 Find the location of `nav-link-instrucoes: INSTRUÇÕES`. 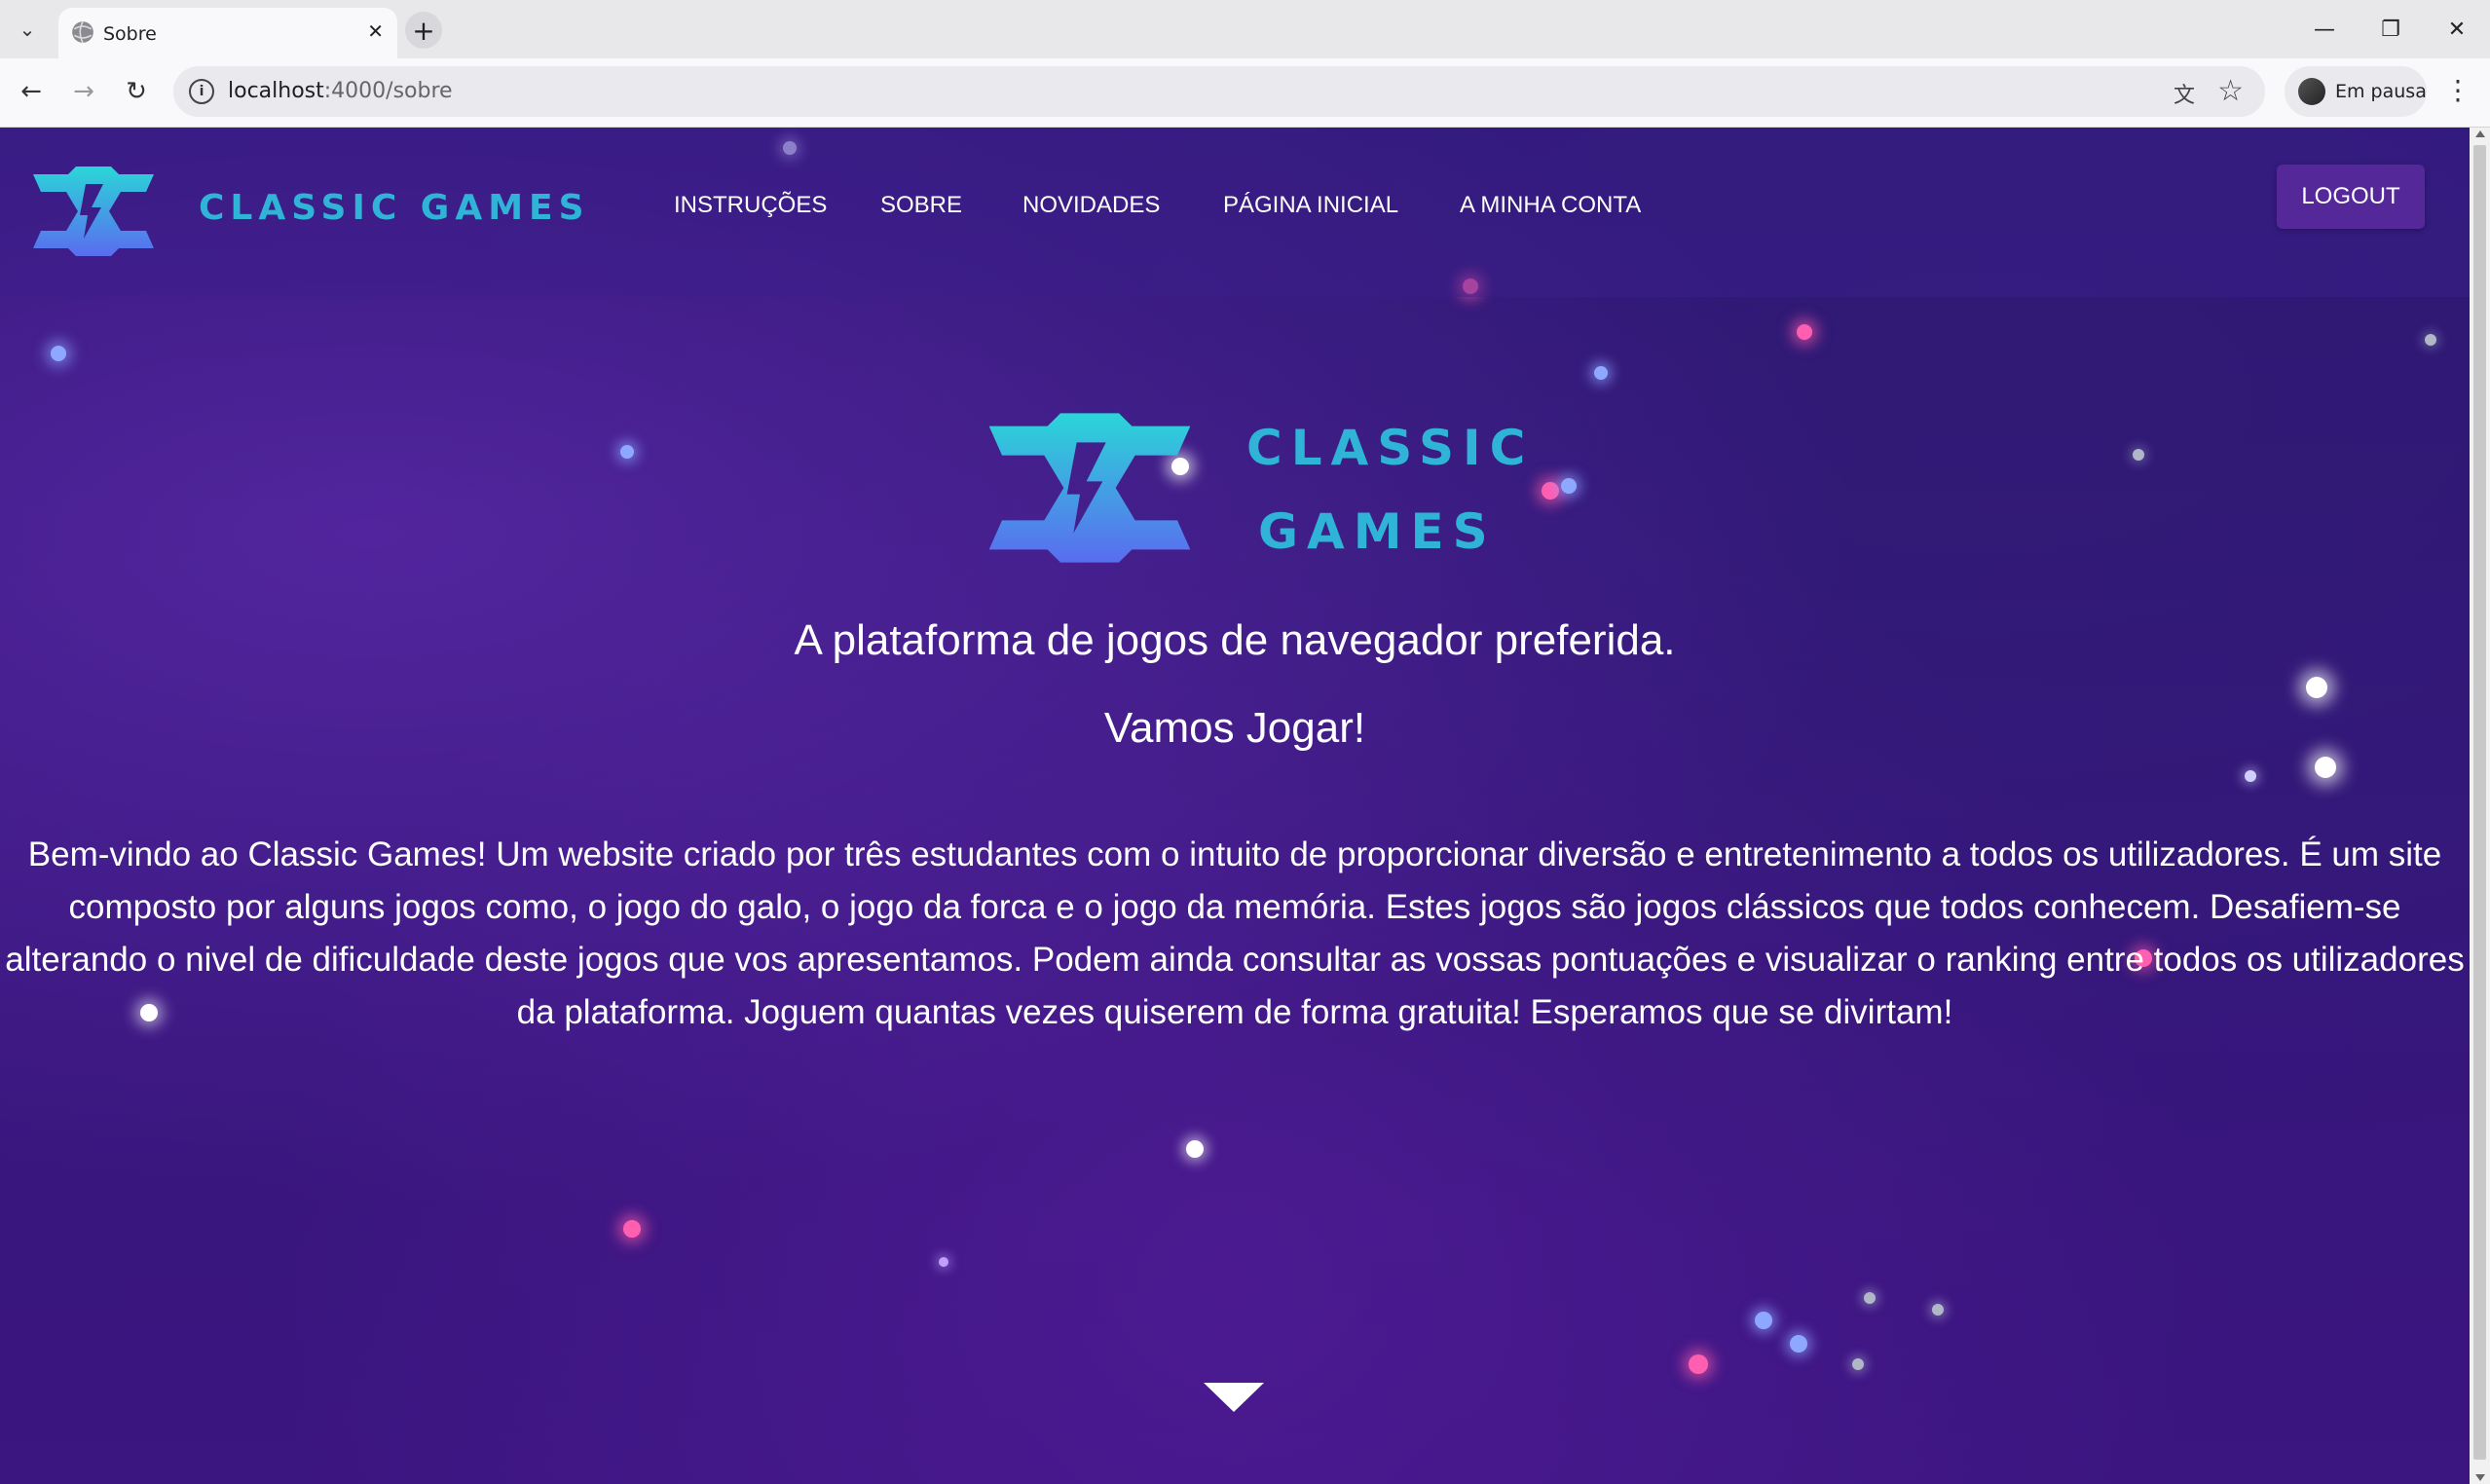

nav-link-instrucoes: INSTRUÇÕES is located at coordinates (750, 205).